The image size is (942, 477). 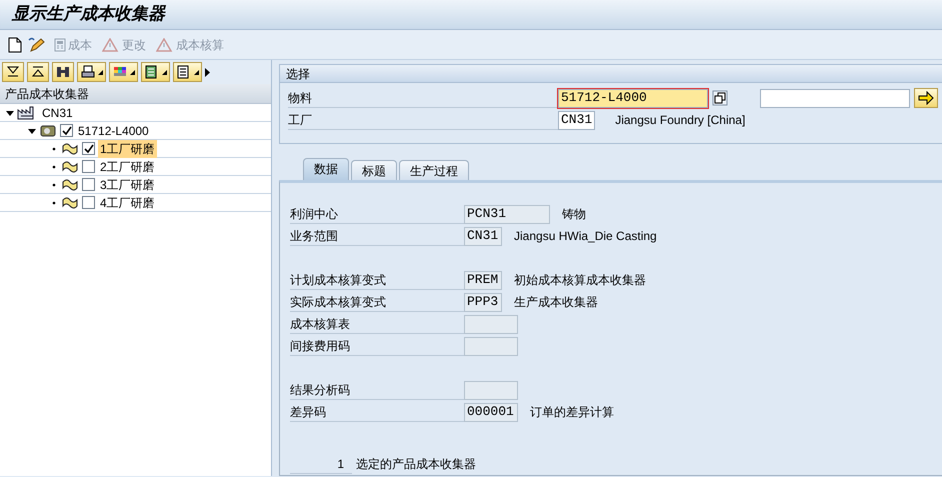 What do you see at coordinates (15, 44) in the screenshot?
I see `new-document-icon` at bounding box center [15, 44].